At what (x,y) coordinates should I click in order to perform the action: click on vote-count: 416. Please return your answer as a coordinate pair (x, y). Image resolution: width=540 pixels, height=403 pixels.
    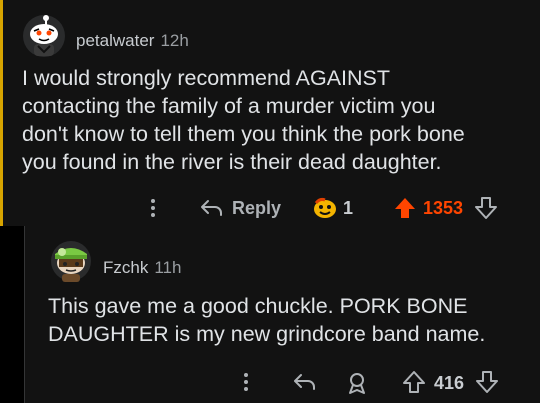
    Looking at the image, I should click on (449, 383).